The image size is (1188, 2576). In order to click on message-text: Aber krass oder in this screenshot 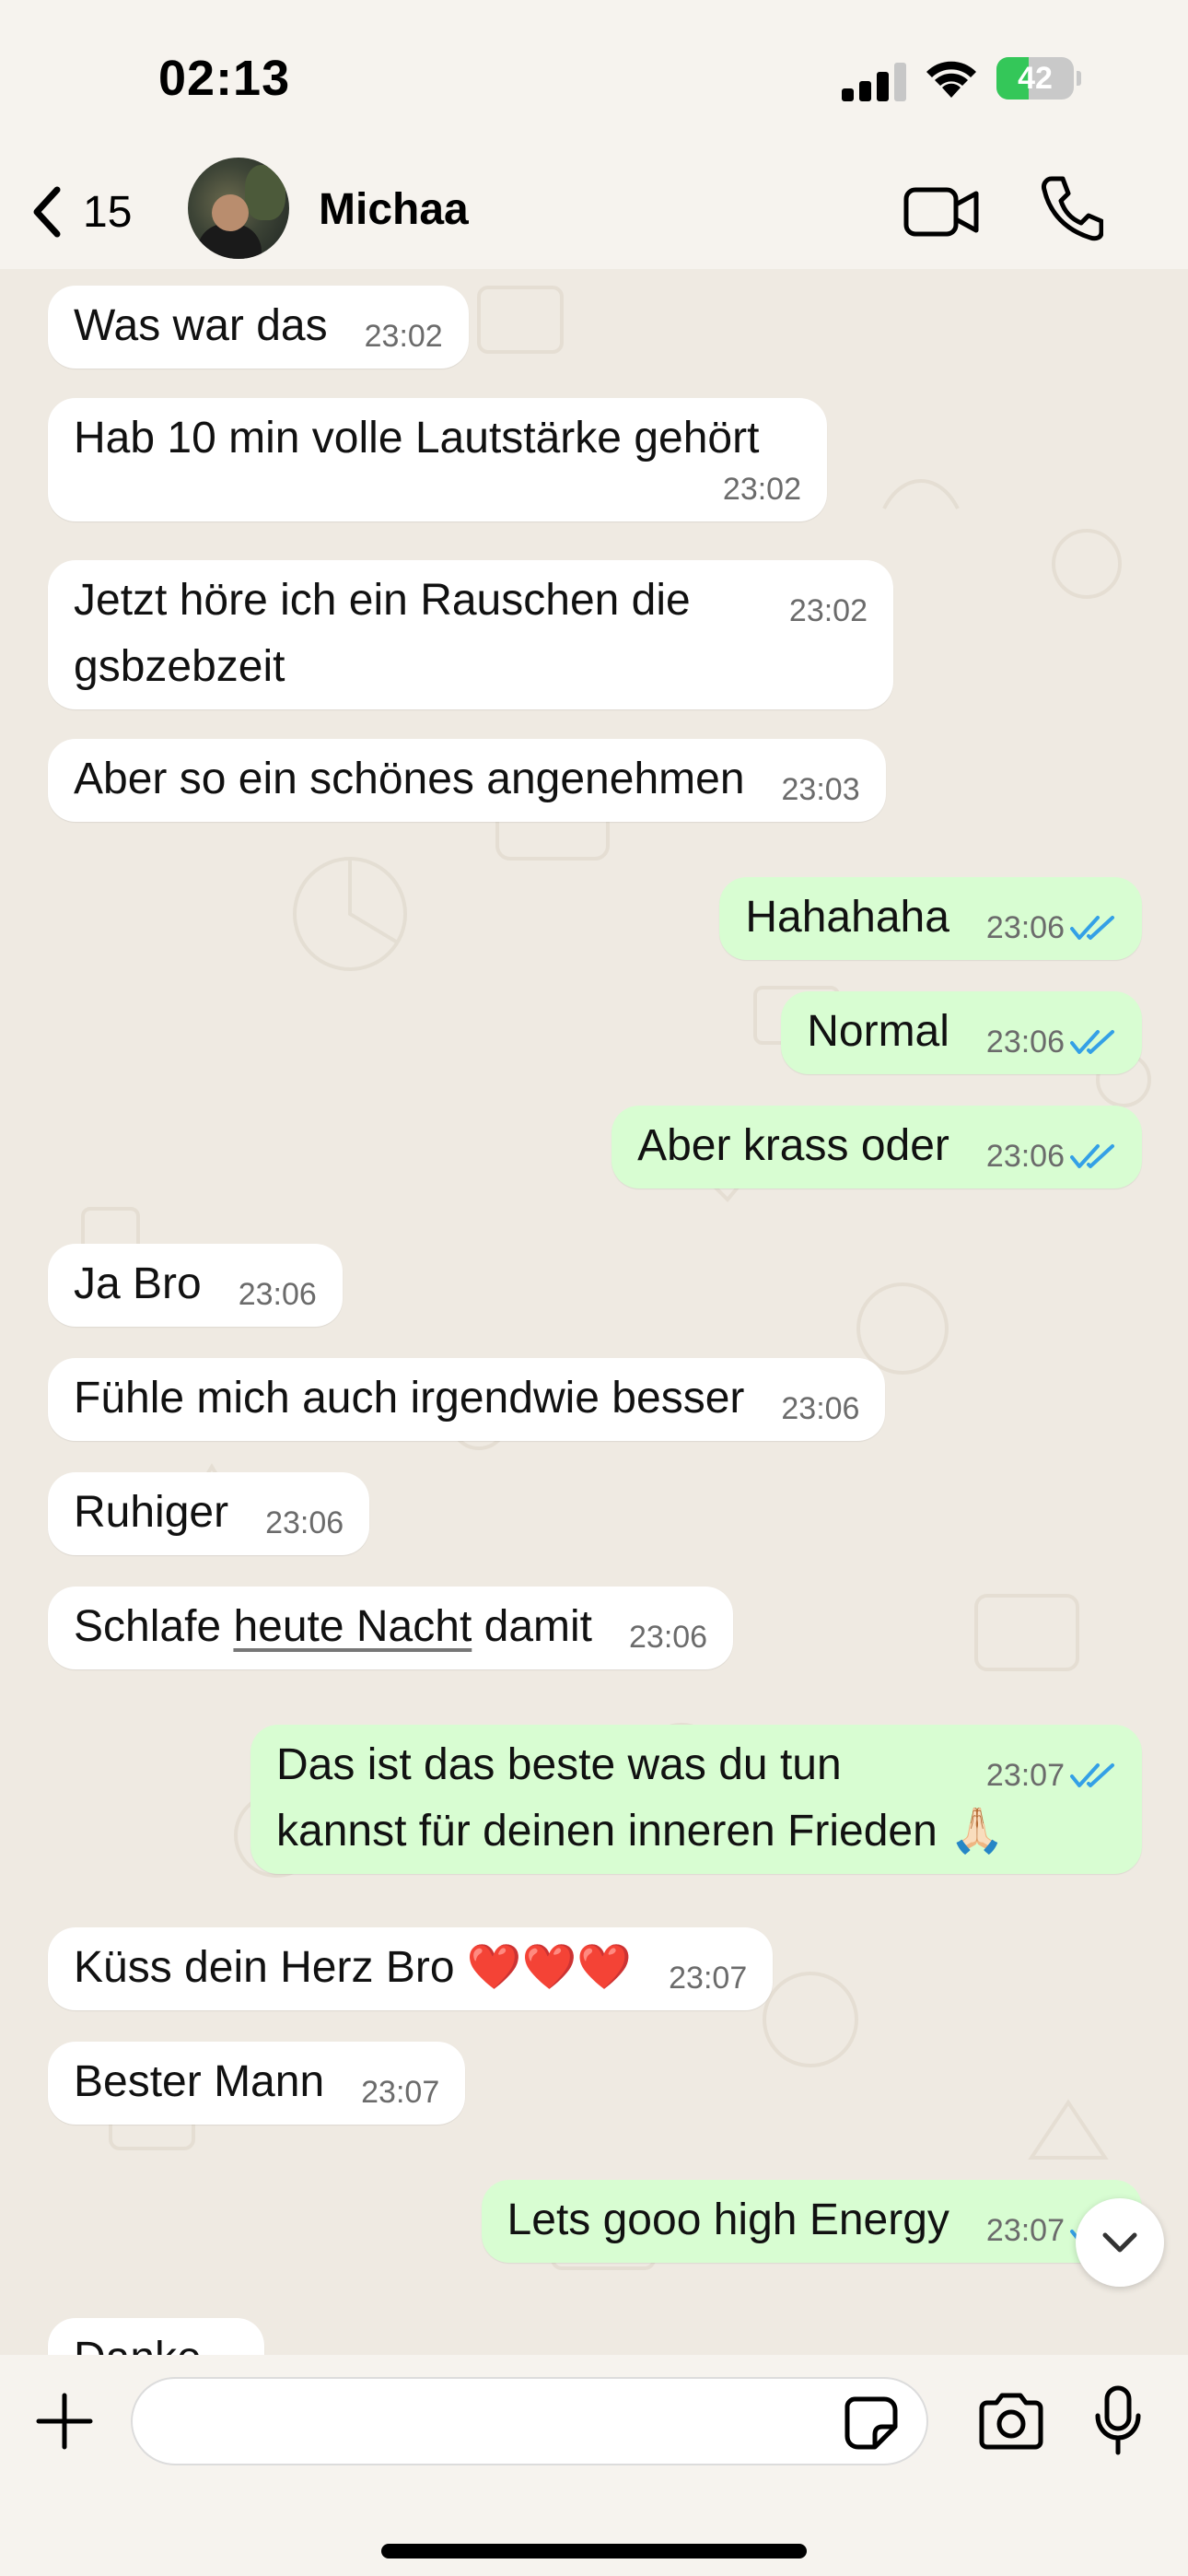, I will do `click(793, 1145)`.